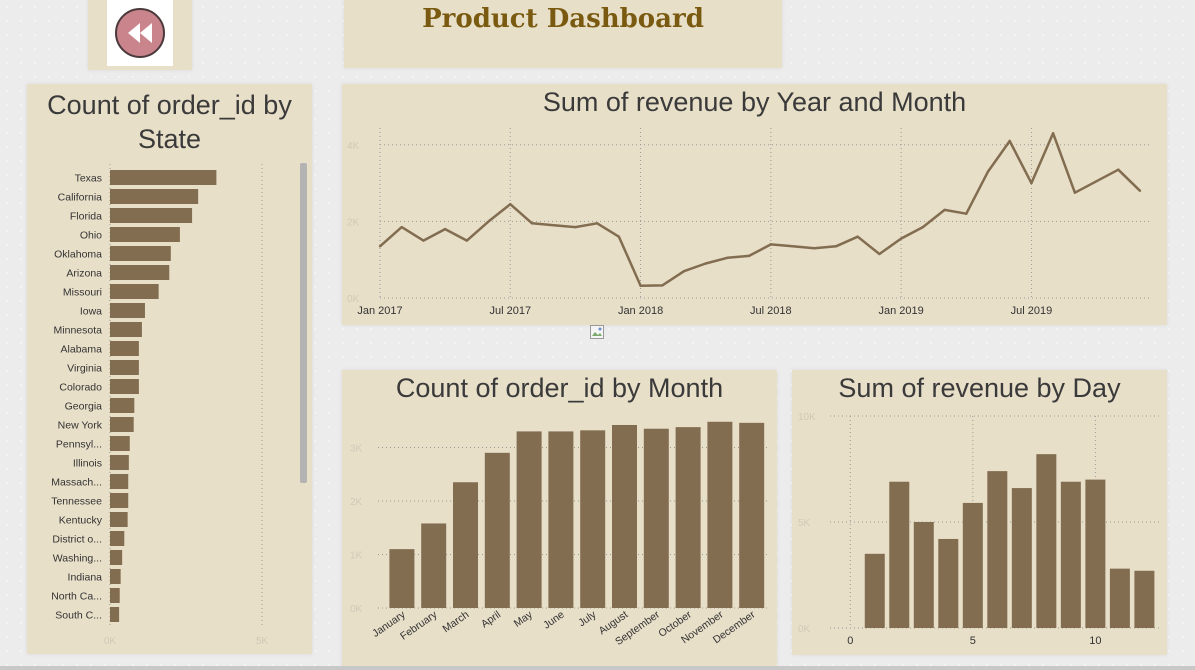  I want to click on y-tick-label: 3K, so click(356, 448).